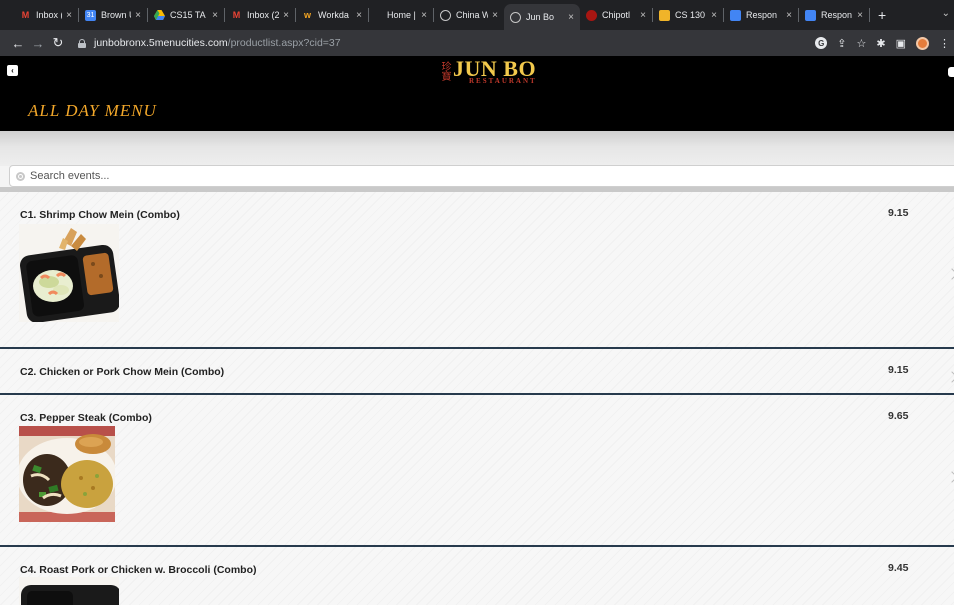 This screenshot has height=605, width=954. Describe the element at coordinates (591, 15) in the screenshot. I see `chipotle-icon` at that location.